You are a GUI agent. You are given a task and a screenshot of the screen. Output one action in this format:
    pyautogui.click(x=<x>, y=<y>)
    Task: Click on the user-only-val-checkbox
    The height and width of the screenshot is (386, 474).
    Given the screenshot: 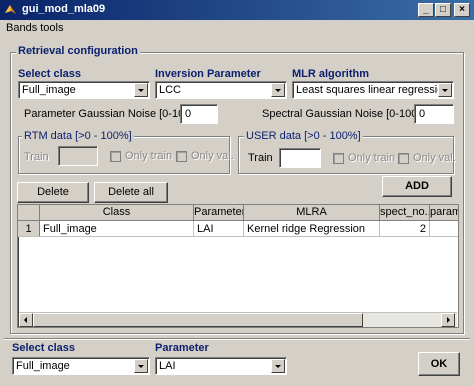 What is the action you would take?
    pyautogui.click(x=403, y=158)
    